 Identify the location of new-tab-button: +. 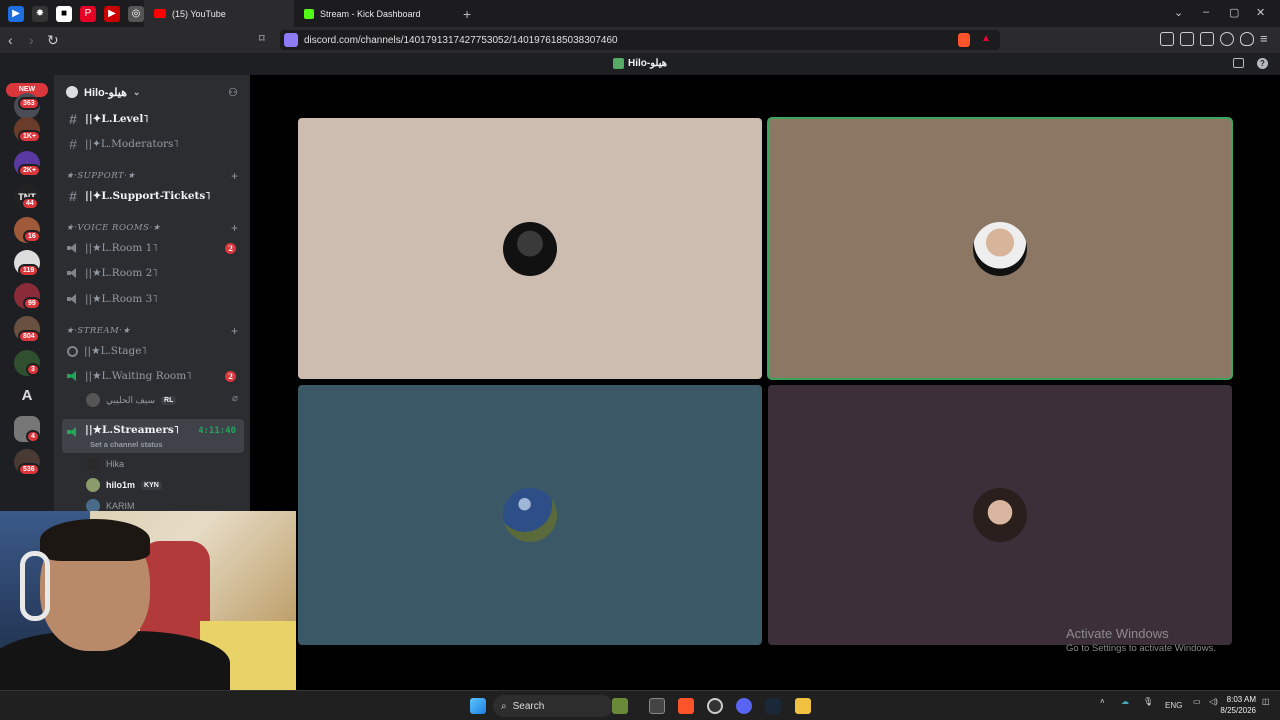
(467, 14).